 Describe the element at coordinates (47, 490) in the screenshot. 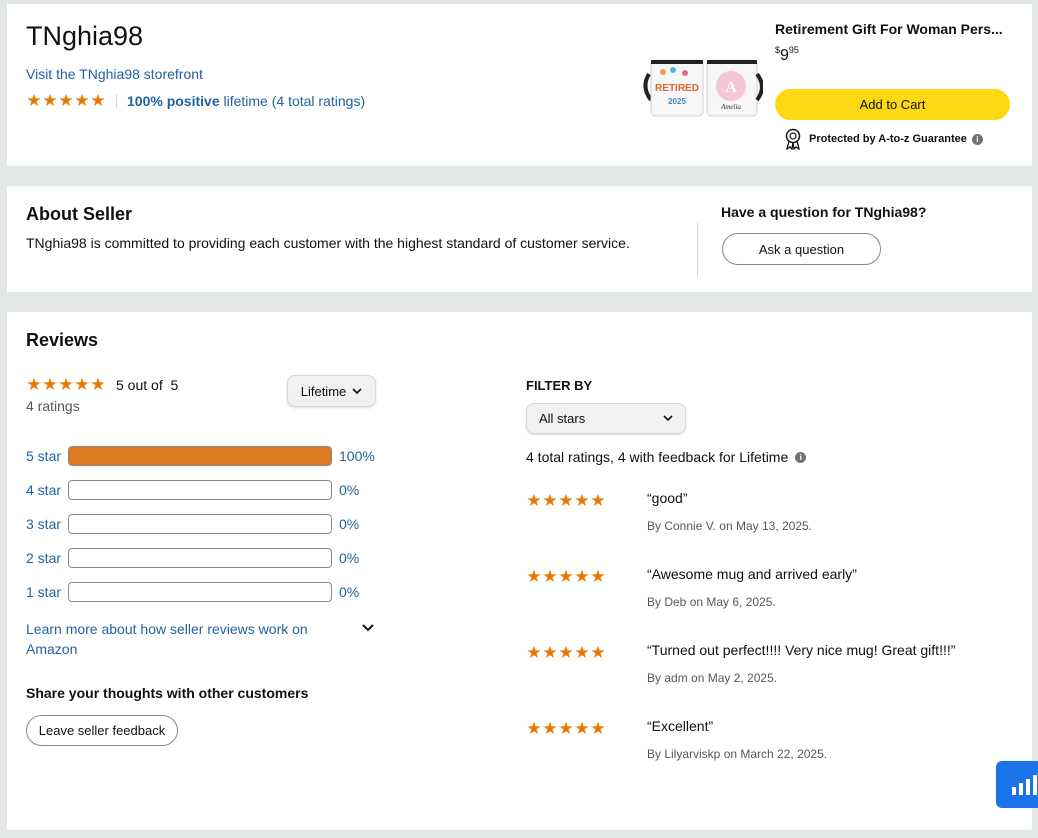

I see `histogram-label: 4 star` at that location.